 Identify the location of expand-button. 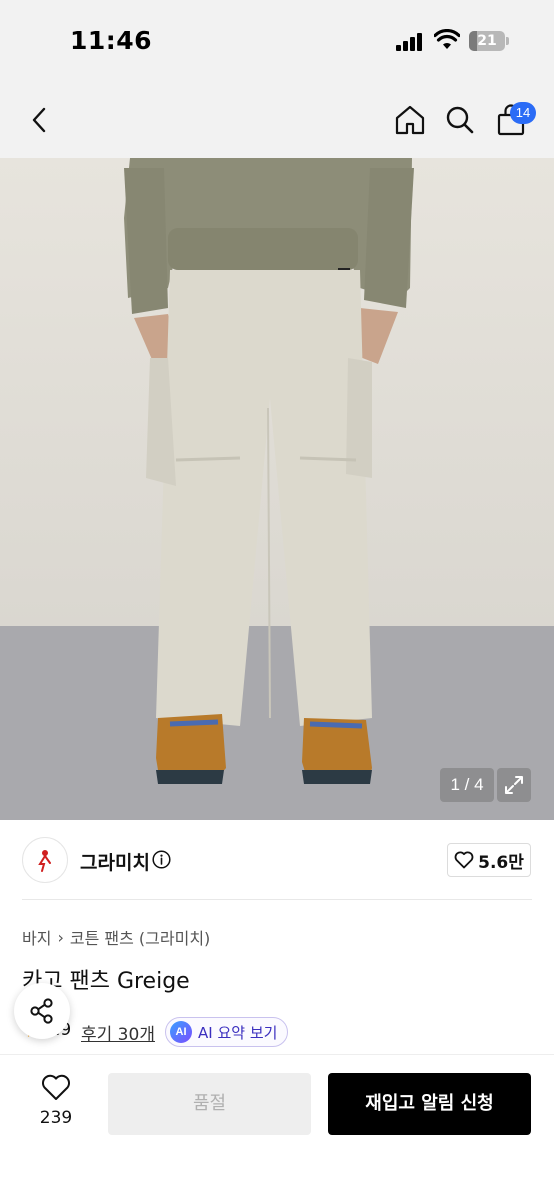
(514, 785).